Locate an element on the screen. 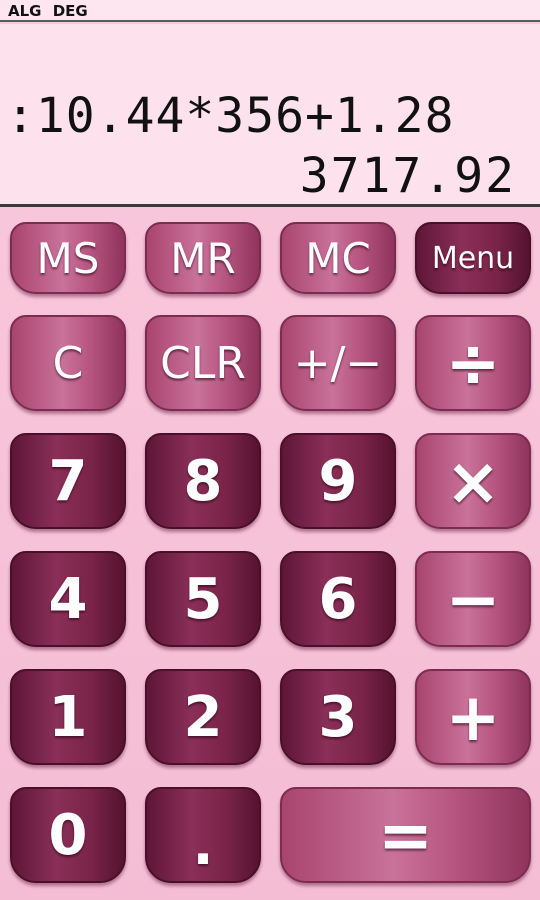  clear-all-button: CLR is located at coordinates (203, 363).